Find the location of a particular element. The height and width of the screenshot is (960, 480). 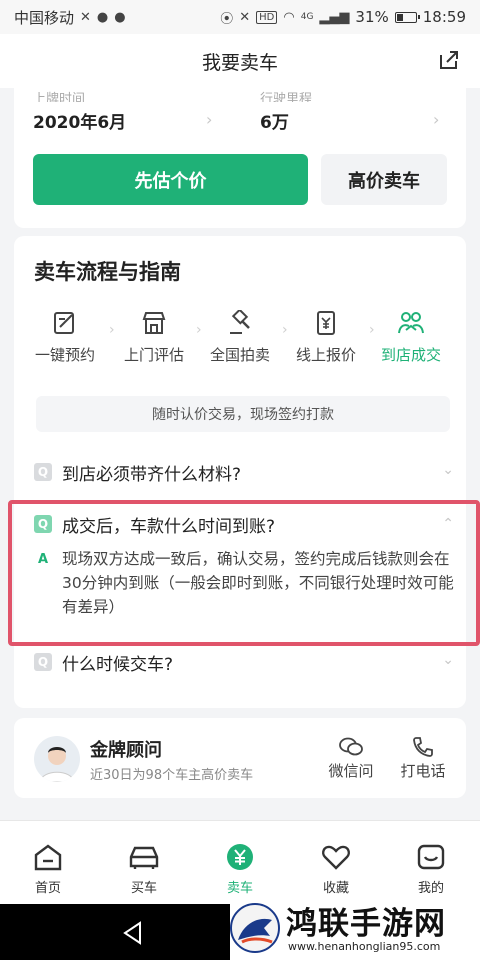

reg-date-value: 2020年6月 is located at coordinates (79, 120).